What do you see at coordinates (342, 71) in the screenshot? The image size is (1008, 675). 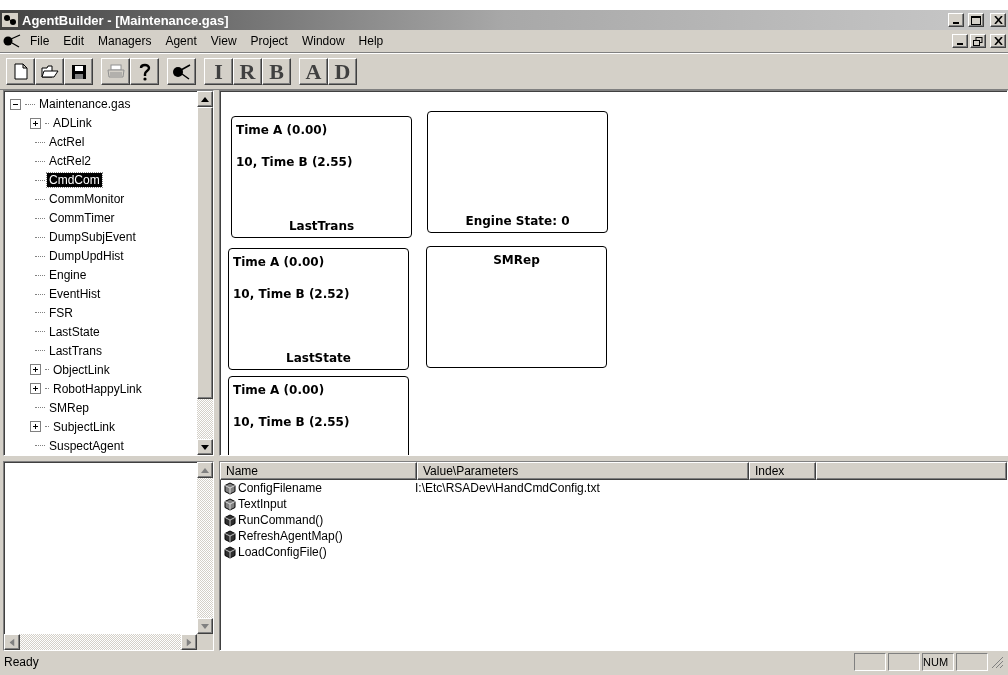 I see `toolbar-button: D` at bounding box center [342, 71].